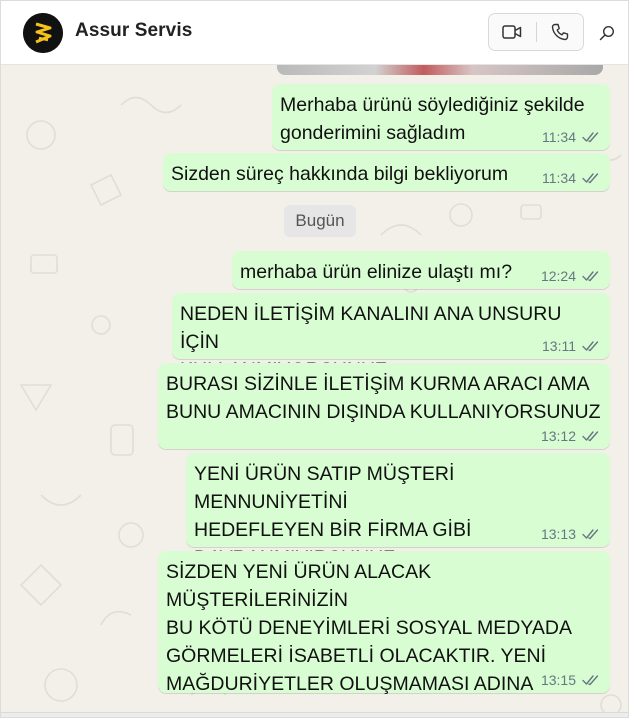 This screenshot has height=718, width=629. Describe the element at coordinates (558, 436) in the screenshot. I see `message-time: 13:12` at that location.